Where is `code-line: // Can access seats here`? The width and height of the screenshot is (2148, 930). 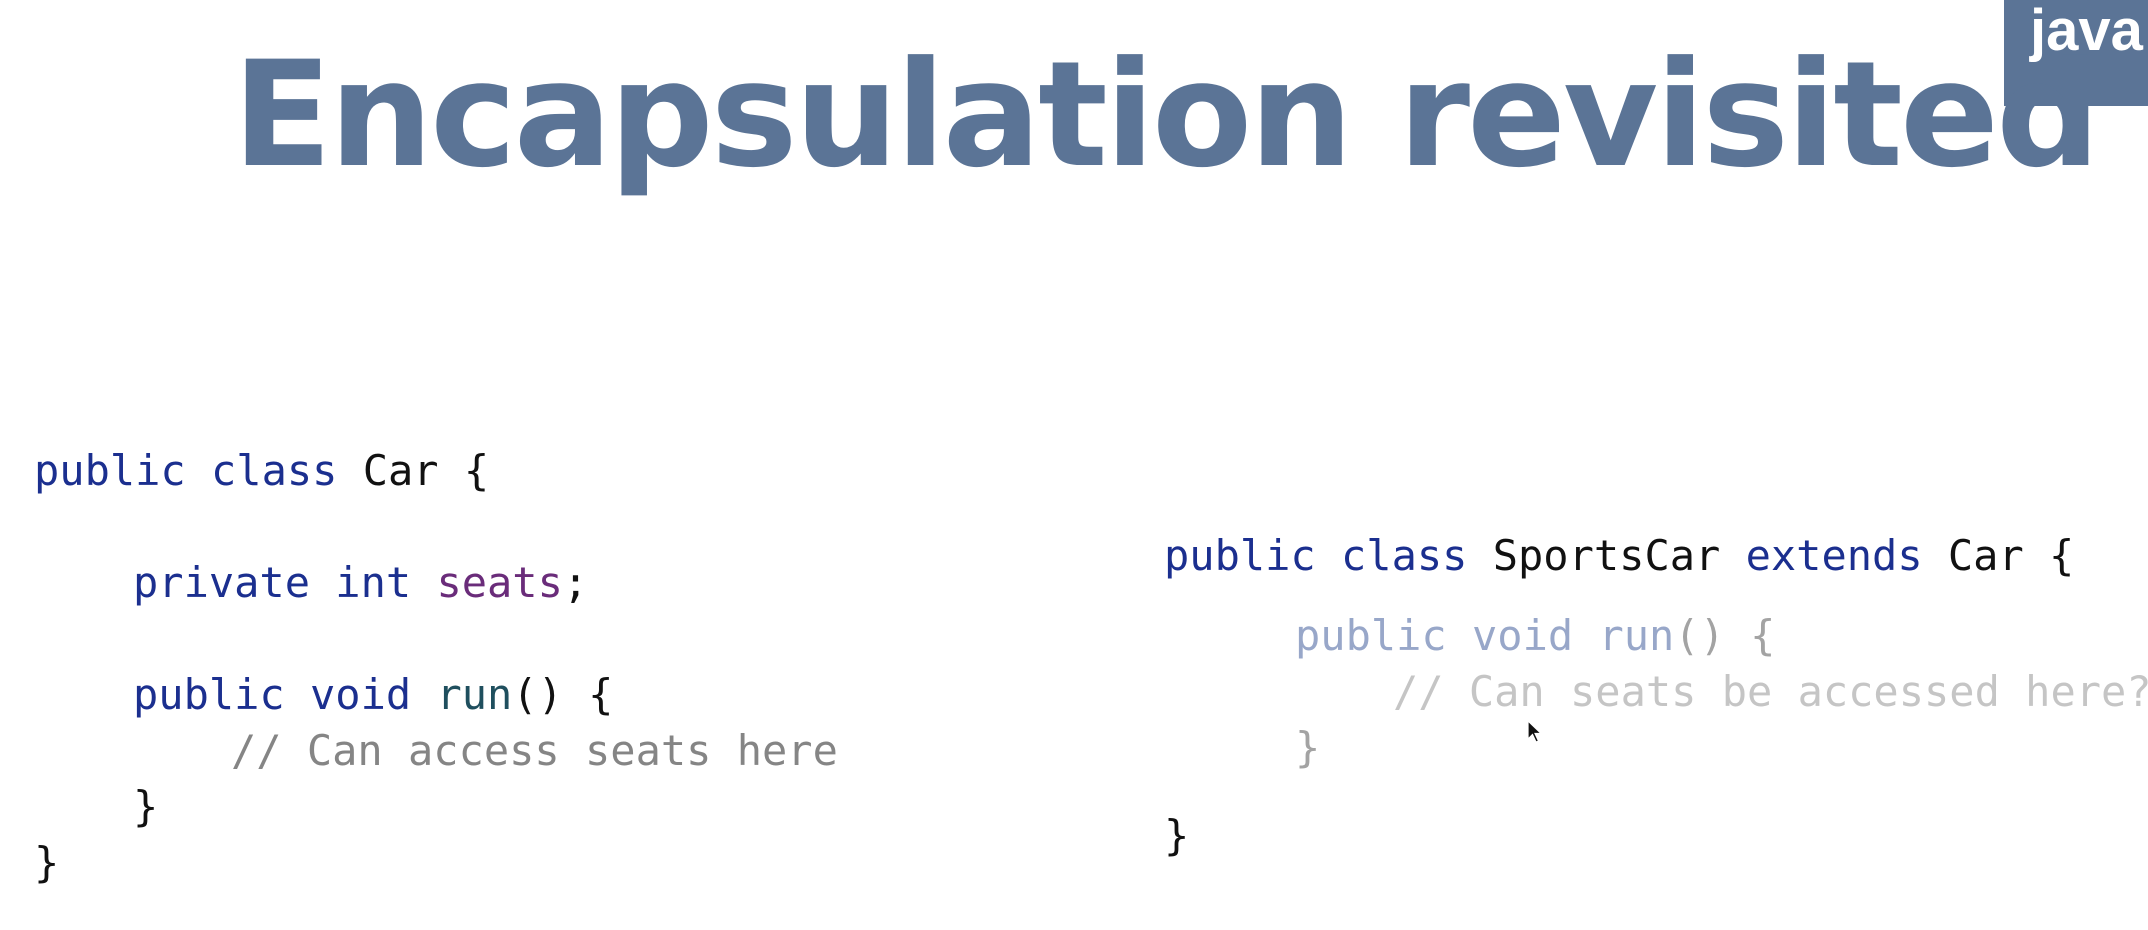 code-line: // Can access seats here is located at coordinates (534, 751).